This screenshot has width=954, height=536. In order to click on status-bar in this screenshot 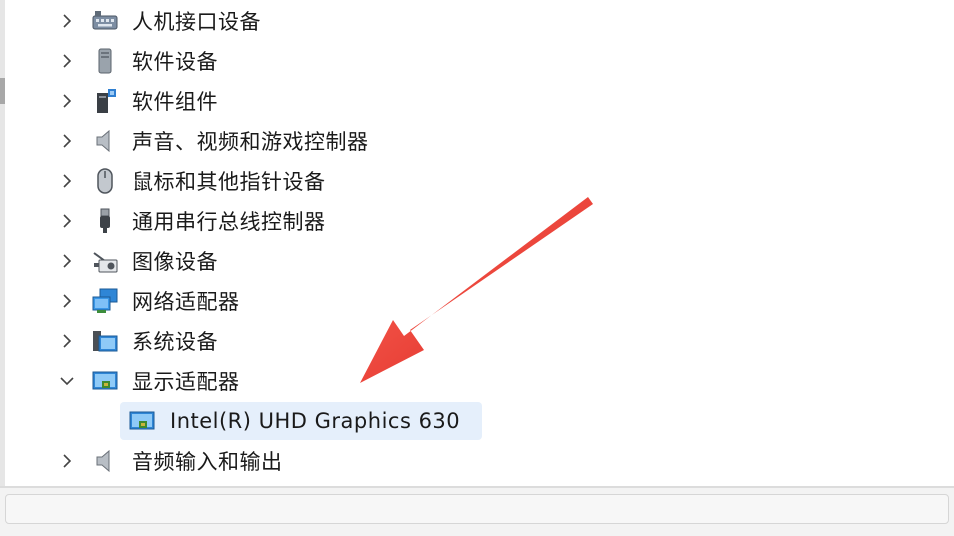, I will do `click(477, 511)`.